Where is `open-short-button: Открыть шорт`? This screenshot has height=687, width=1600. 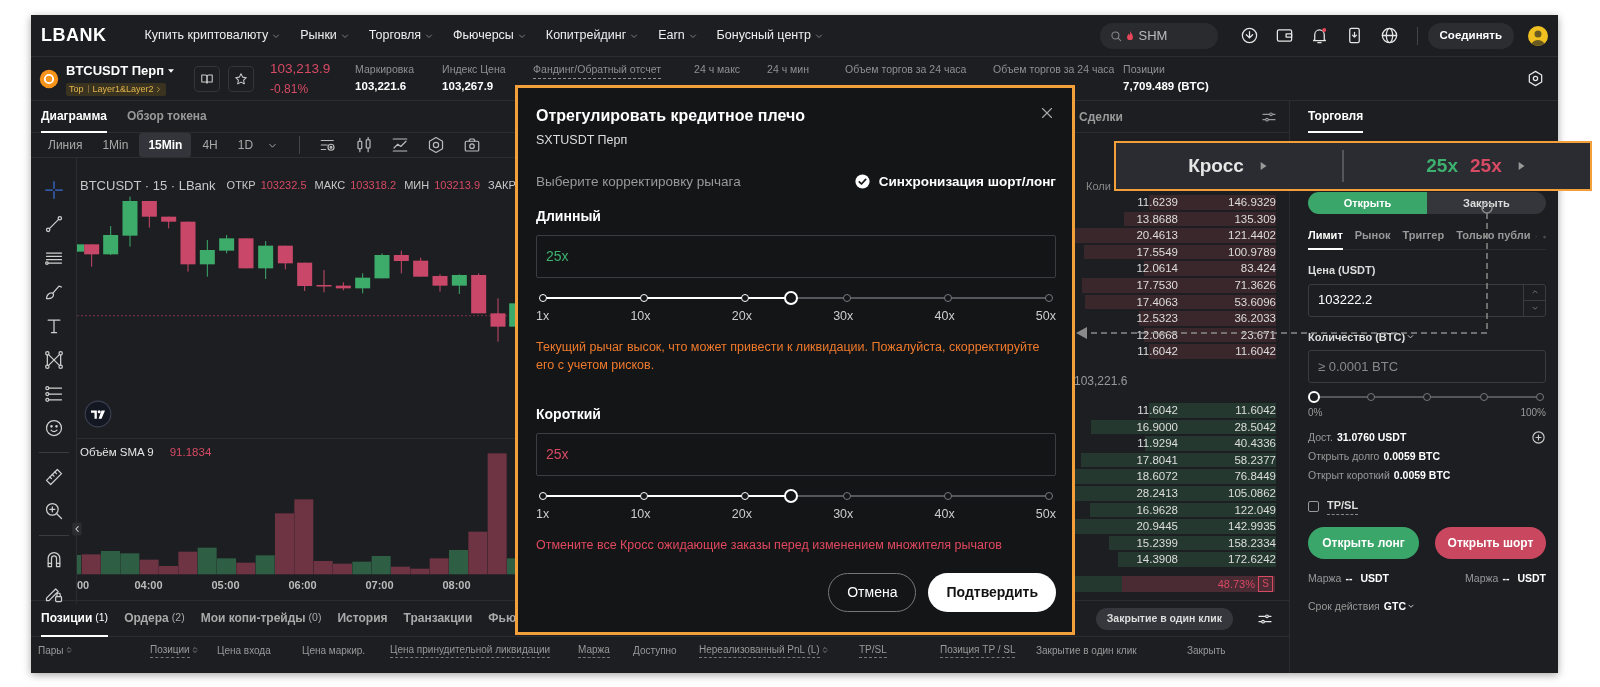
open-short-button: Открыть шорт is located at coordinates (1490, 542).